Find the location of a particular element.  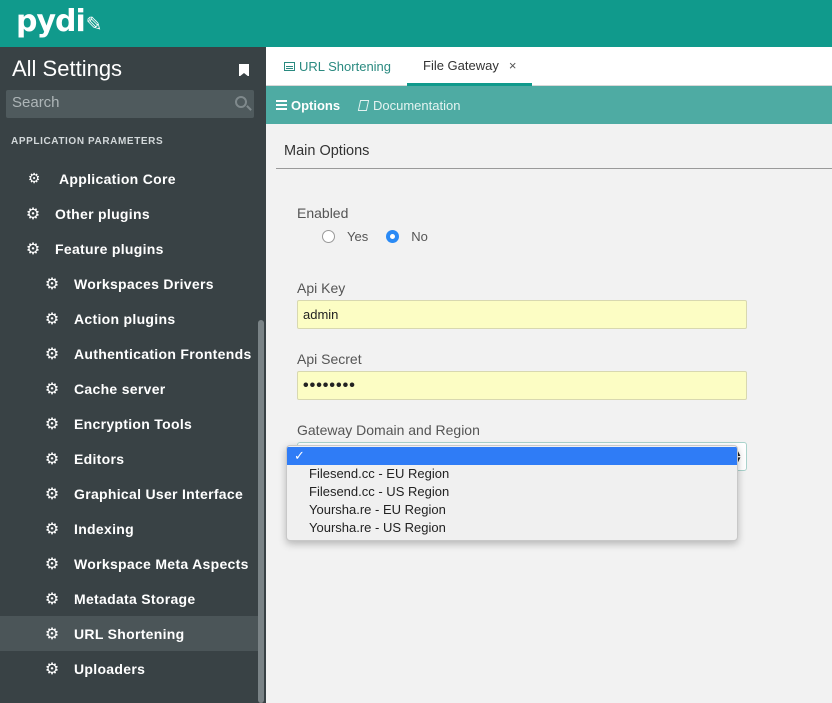

sidebar-item-workspaces-drivers: ⚙ Workspaces Drivers is located at coordinates (130, 283).